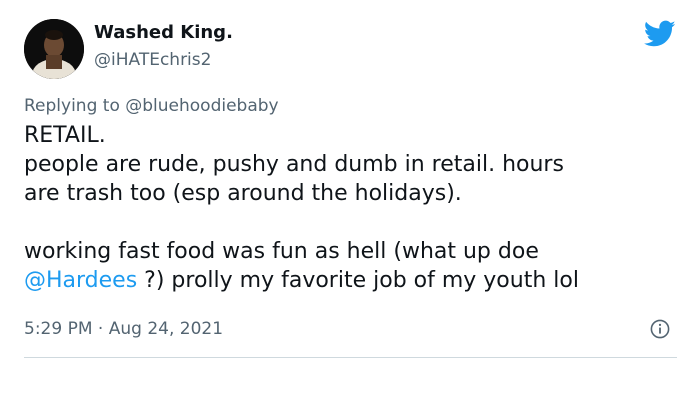 The height and width of the screenshot is (410, 700). Describe the element at coordinates (58, 329) in the screenshot. I see `tweet-time: 5:29 PM` at that location.